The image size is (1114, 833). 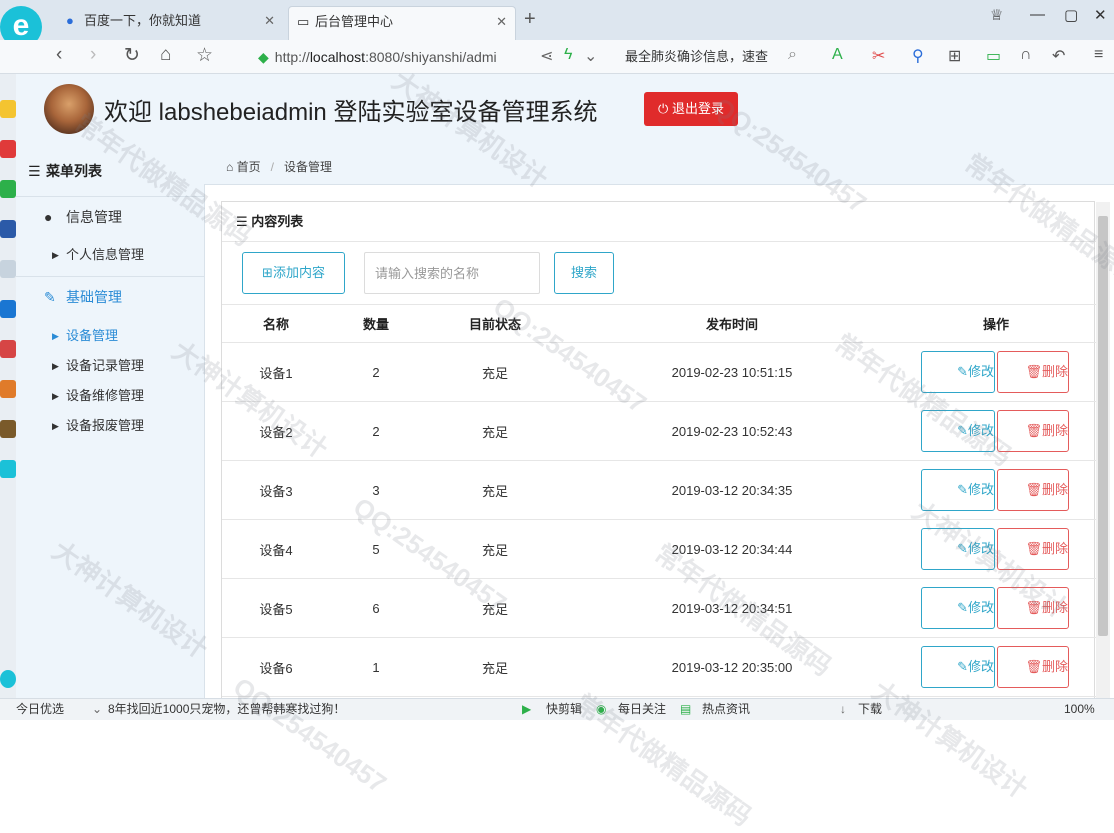 I want to click on cell-qty: 3, so click(x=376, y=490).